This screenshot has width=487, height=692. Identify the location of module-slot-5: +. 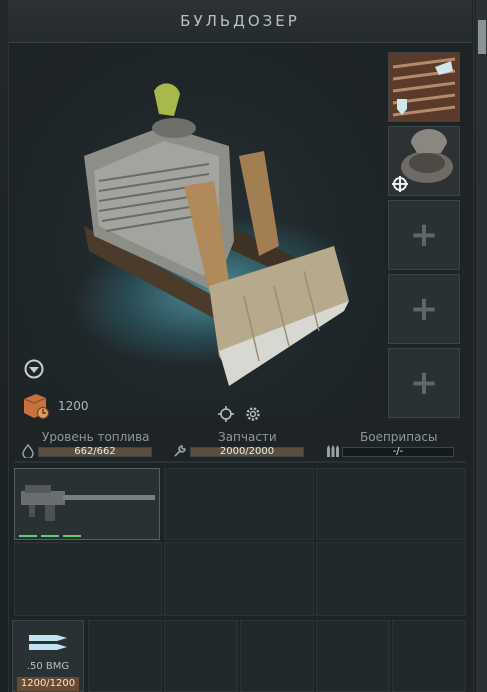
(424, 383).